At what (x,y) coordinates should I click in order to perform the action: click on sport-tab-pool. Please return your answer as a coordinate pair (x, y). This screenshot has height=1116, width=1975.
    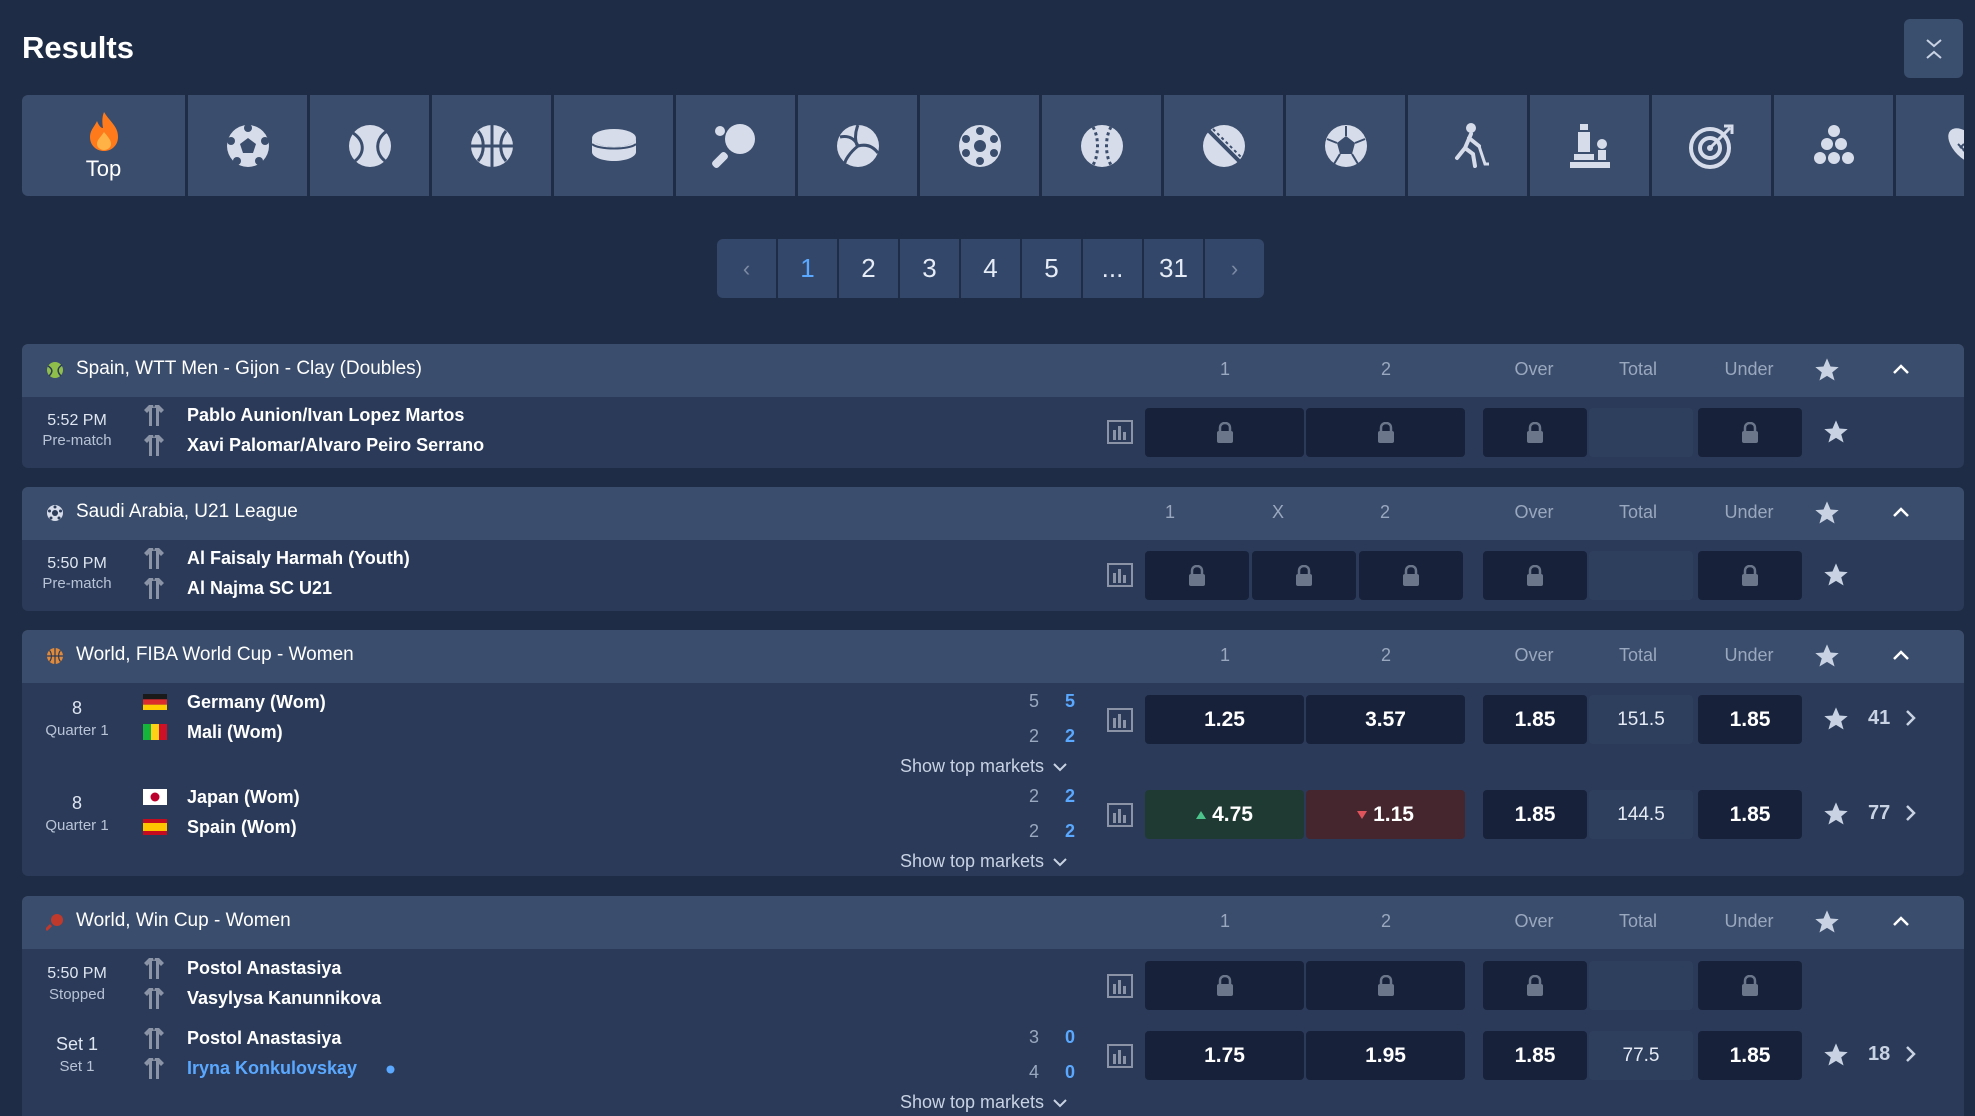
    Looking at the image, I should click on (1833, 145).